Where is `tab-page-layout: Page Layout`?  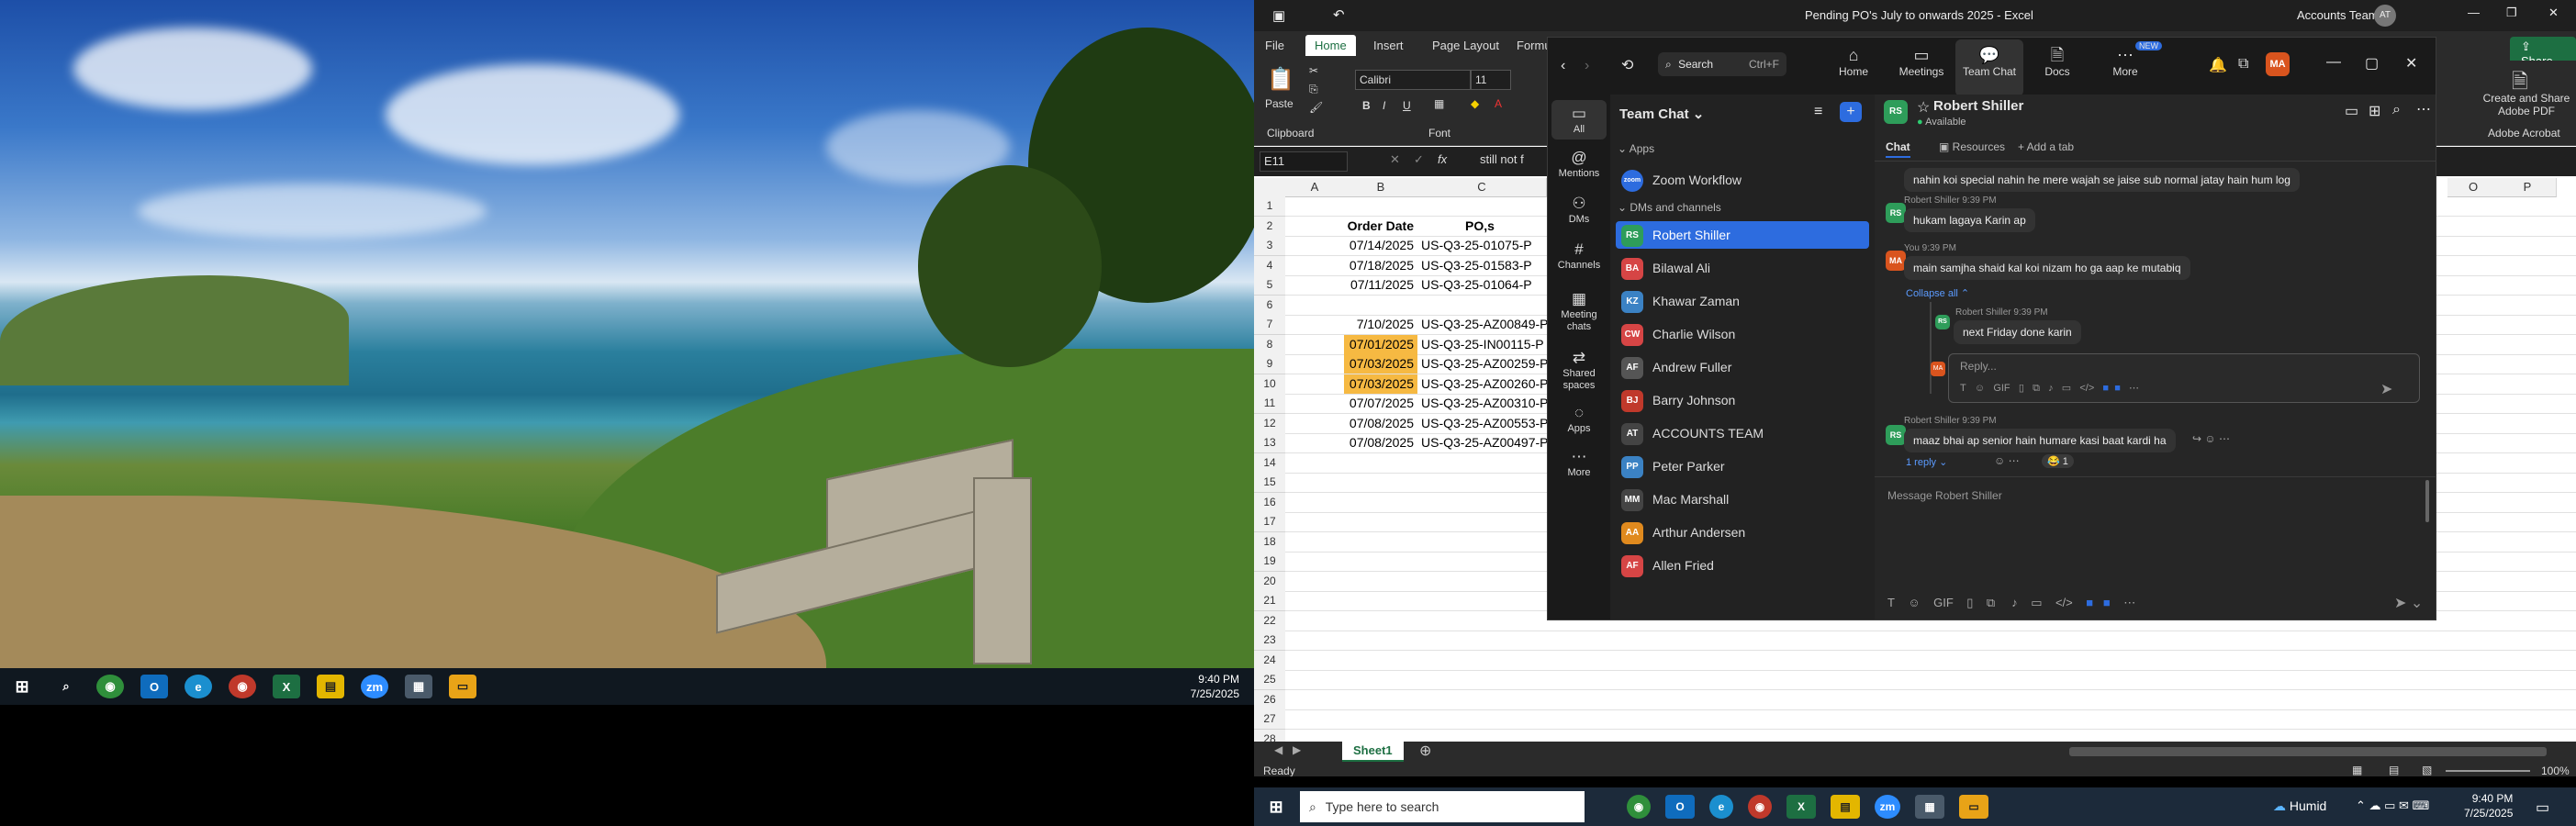 tab-page-layout: Page Layout is located at coordinates (1465, 45).